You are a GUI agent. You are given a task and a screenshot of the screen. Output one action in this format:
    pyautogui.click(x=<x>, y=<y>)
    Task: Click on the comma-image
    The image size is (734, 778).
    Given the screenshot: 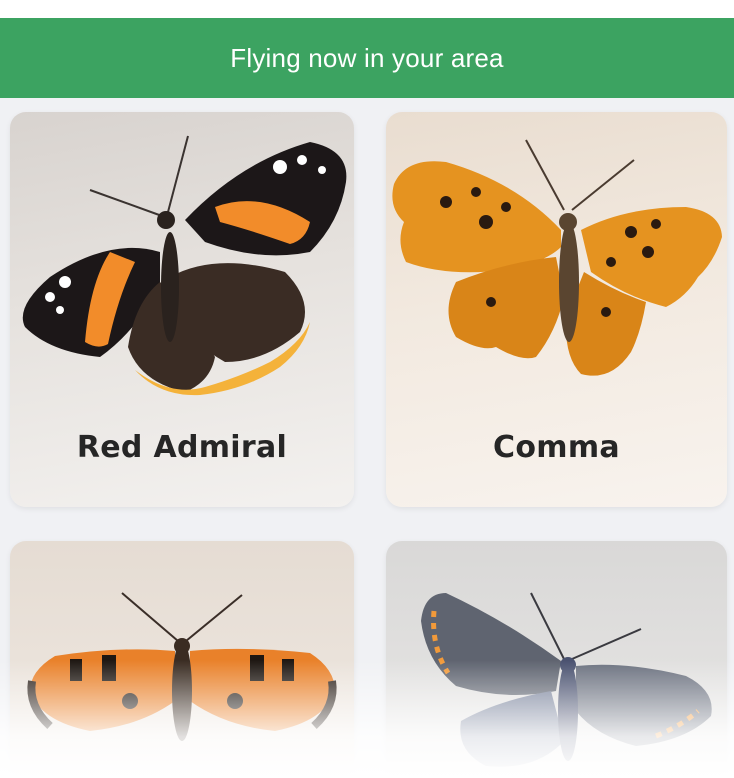 What is the action you would take?
    pyautogui.click(x=557, y=257)
    